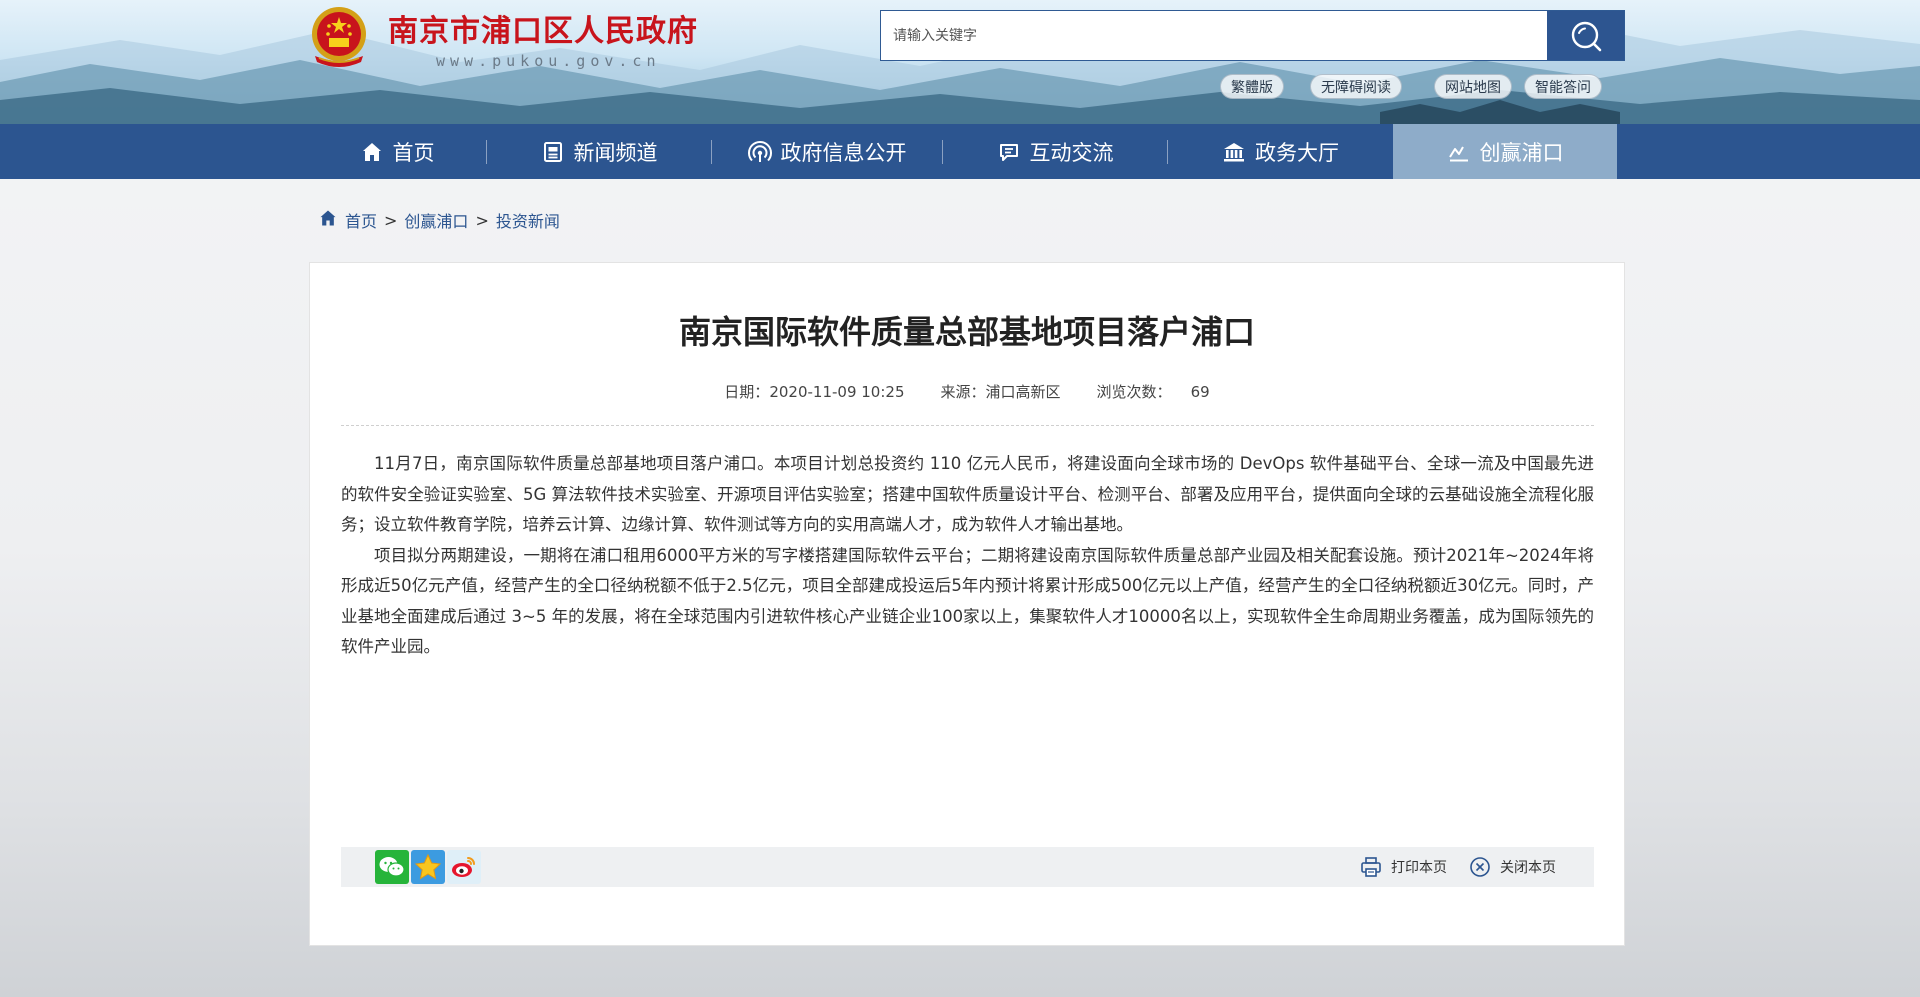  Describe the element at coordinates (1153, 392) in the screenshot. I see `article-views: 浏览次数： 69` at that location.